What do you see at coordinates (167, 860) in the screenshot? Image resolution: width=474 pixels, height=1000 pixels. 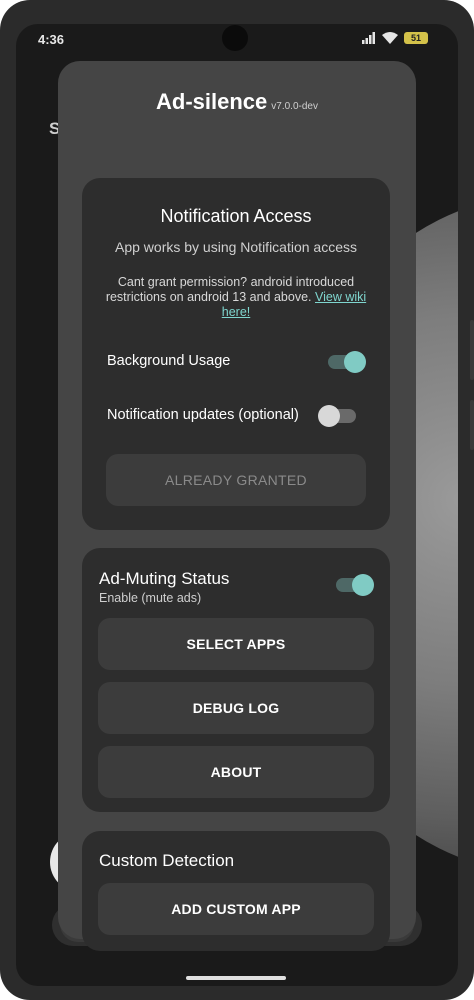 I see `custom-detection-title: Custom Detection` at bounding box center [167, 860].